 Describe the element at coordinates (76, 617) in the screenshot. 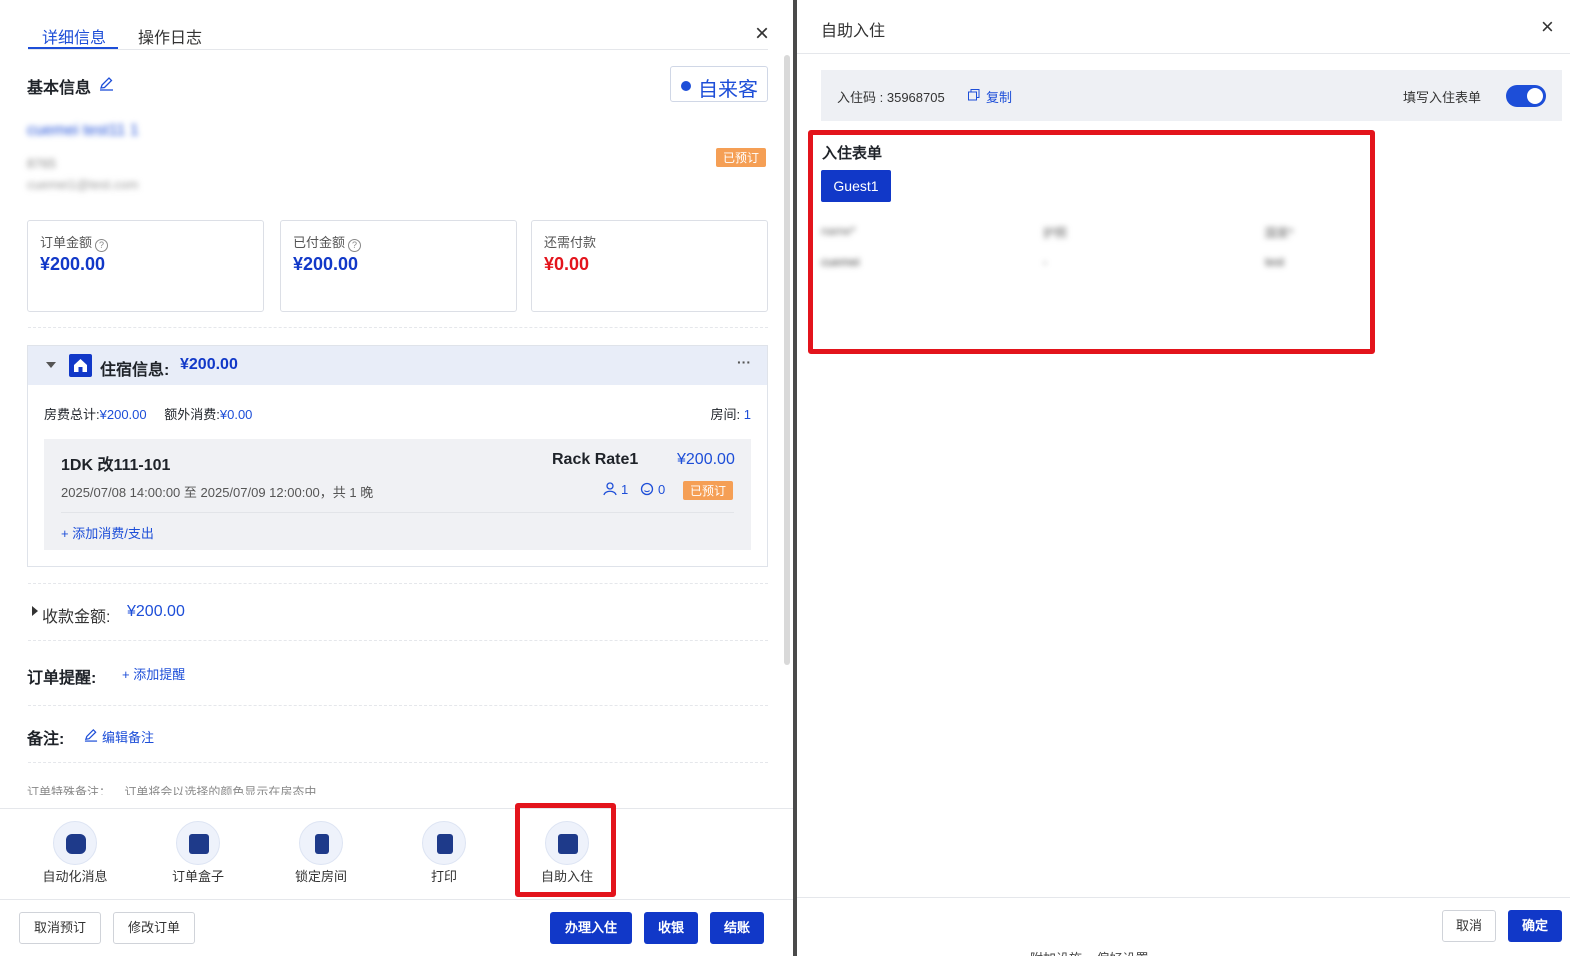

I see `payment-label: 收款金额:` at that location.